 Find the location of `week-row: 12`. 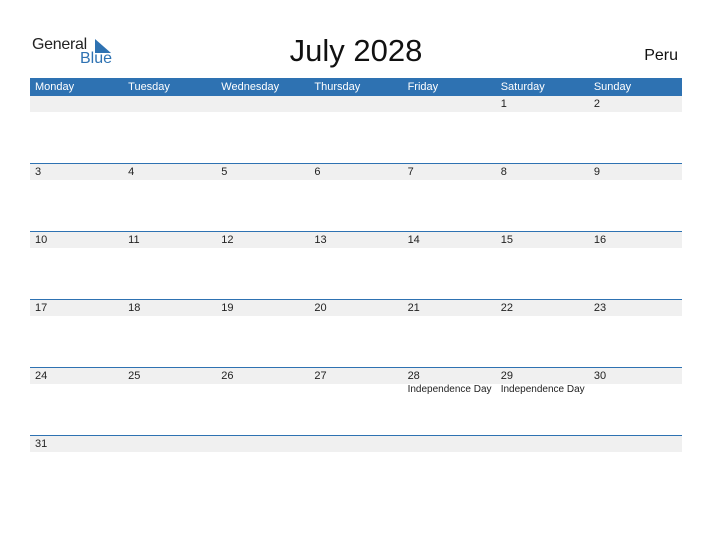

week-row: 12 is located at coordinates (356, 129).